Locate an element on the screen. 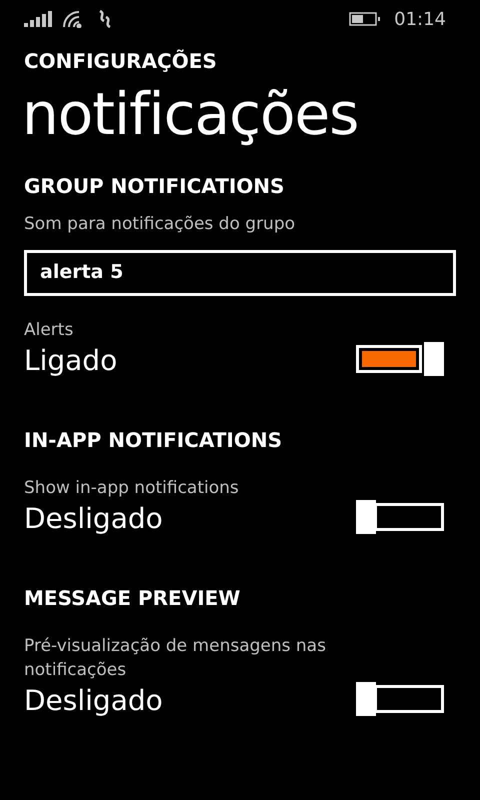  app-header: CONFIGURAÇÕES is located at coordinates (121, 61).